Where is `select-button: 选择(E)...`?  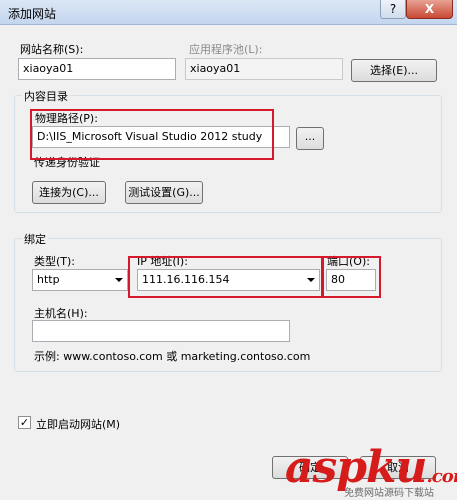
select-button: 选择(E)... is located at coordinates (394, 70).